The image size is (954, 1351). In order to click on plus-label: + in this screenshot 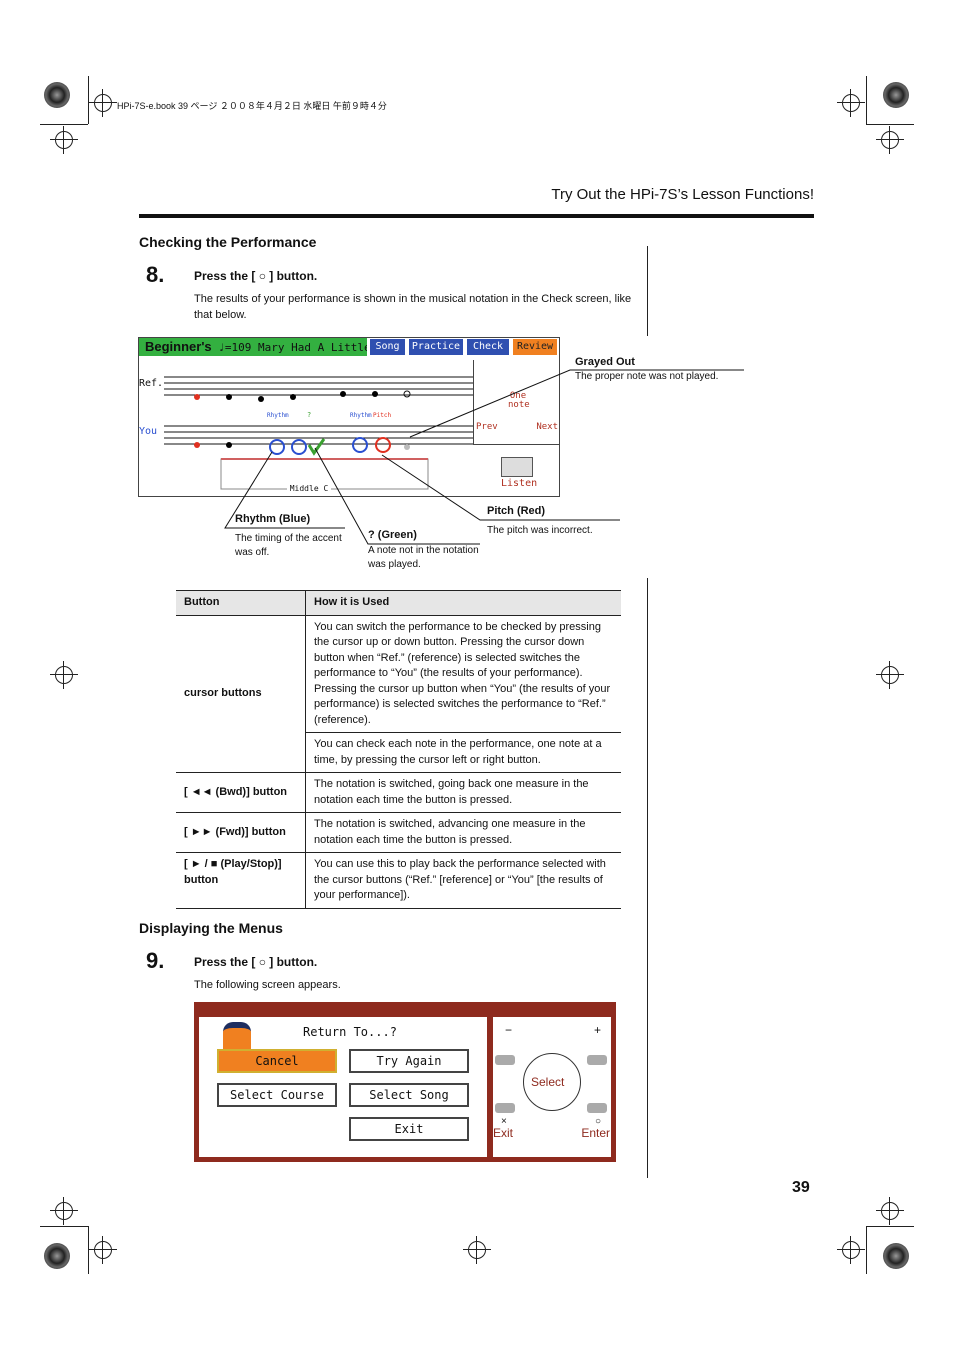, I will do `click(597, 1030)`.